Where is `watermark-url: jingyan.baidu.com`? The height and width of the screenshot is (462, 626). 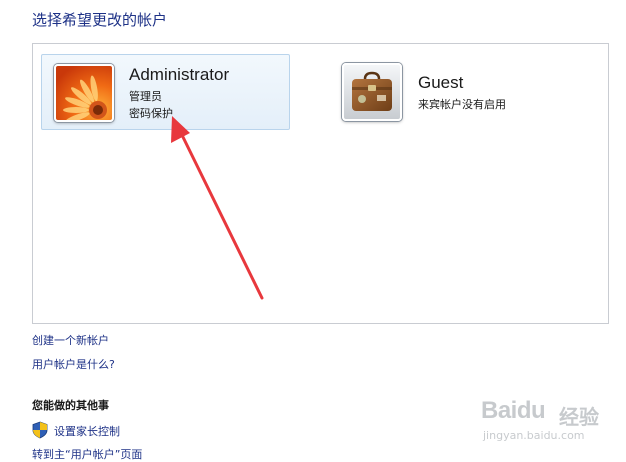
watermark-url: jingyan.baidu.com is located at coordinates (534, 435).